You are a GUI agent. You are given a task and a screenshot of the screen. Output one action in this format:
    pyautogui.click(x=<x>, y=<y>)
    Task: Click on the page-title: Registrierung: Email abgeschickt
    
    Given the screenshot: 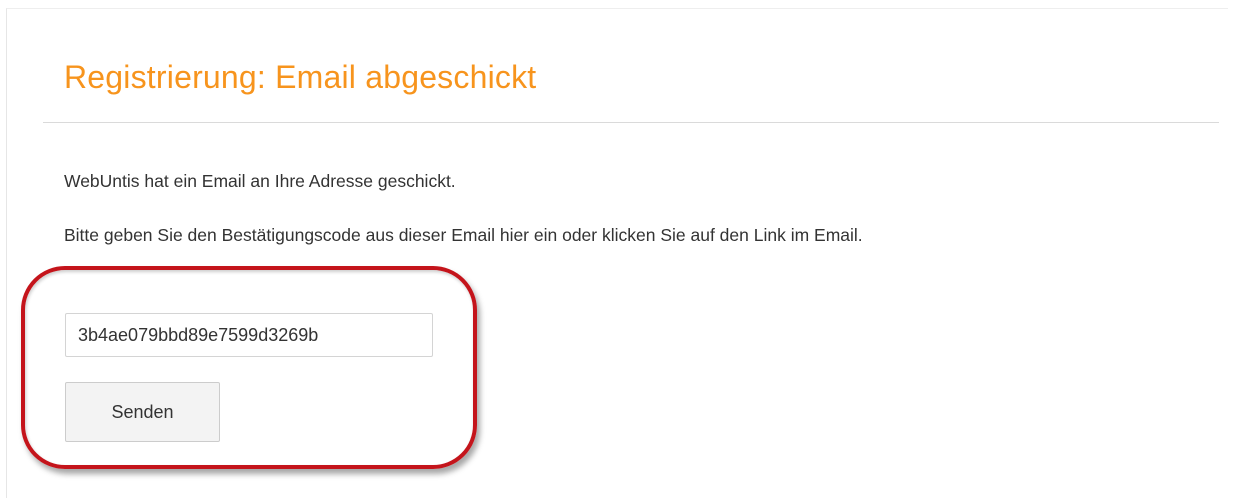 What is the action you would take?
    pyautogui.click(x=300, y=77)
    